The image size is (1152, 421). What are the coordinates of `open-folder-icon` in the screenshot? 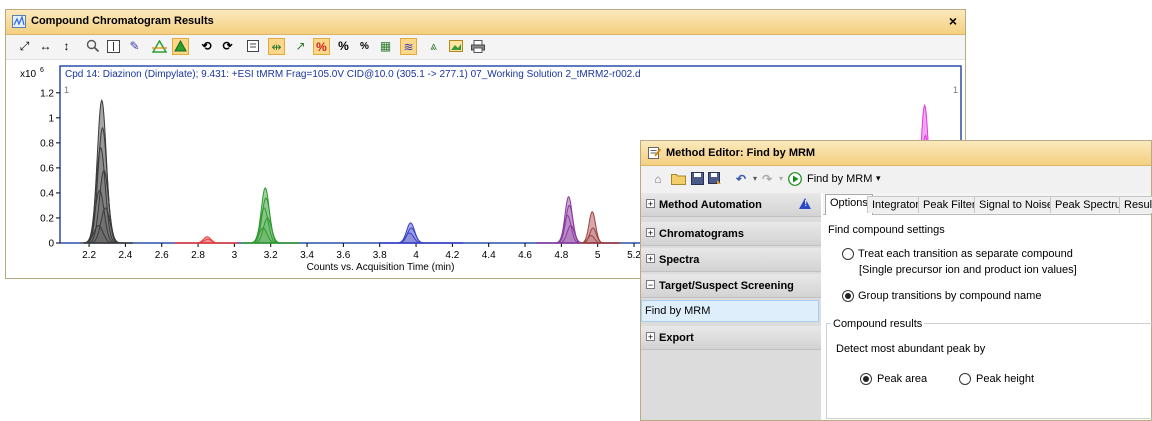 It's located at (678, 179).